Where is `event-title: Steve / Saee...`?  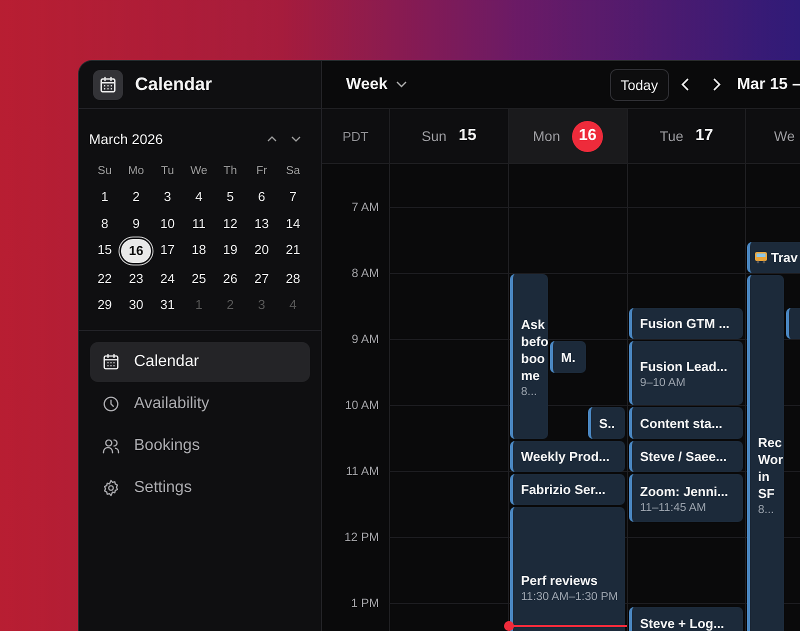
event-title: Steve / Saee... is located at coordinates (684, 456).